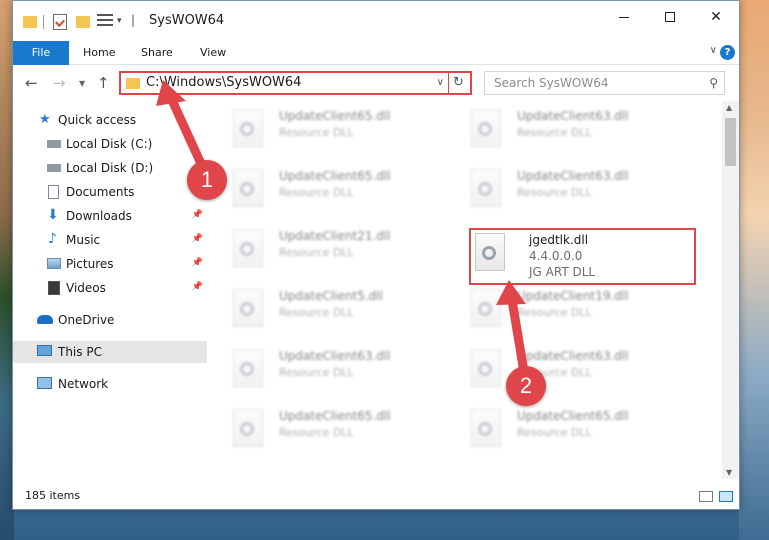  What do you see at coordinates (44, 350) in the screenshot?
I see `computer-icon` at bounding box center [44, 350].